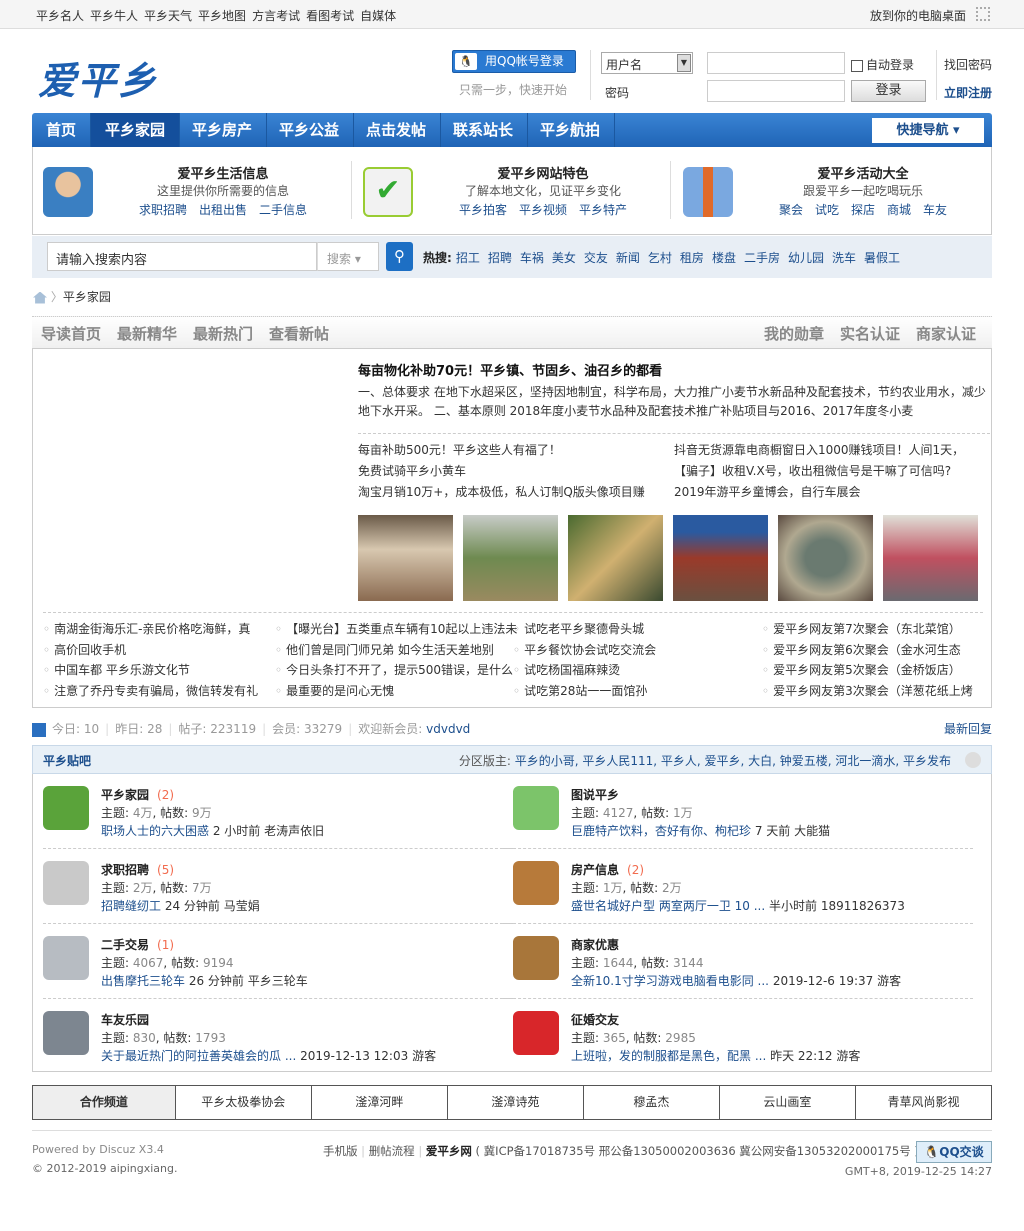 The height and width of the screenshot is (1231, 1024). Describe the element at coordinates (514, 61) in the screenshot. I see `qq-login-button: 🐧 用QQ帐号登录` at that location.